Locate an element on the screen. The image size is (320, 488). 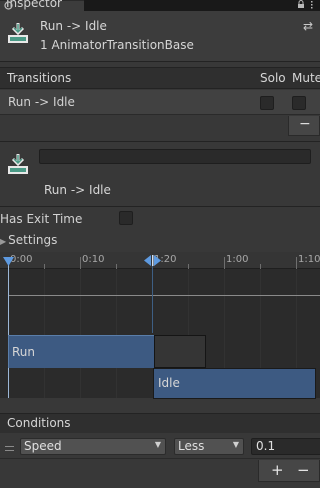
source-state-bar: Run is located at coordinates (81, 351).